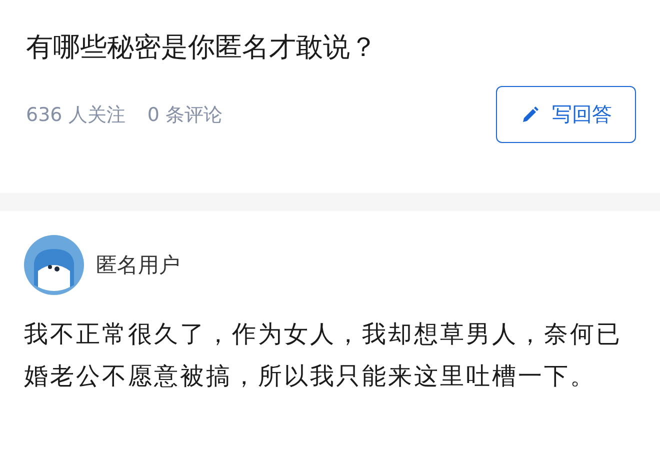 The height and width of the screenshot is (455, 660). I want to click on write-answer-button: 写回答, so click(566, 114).